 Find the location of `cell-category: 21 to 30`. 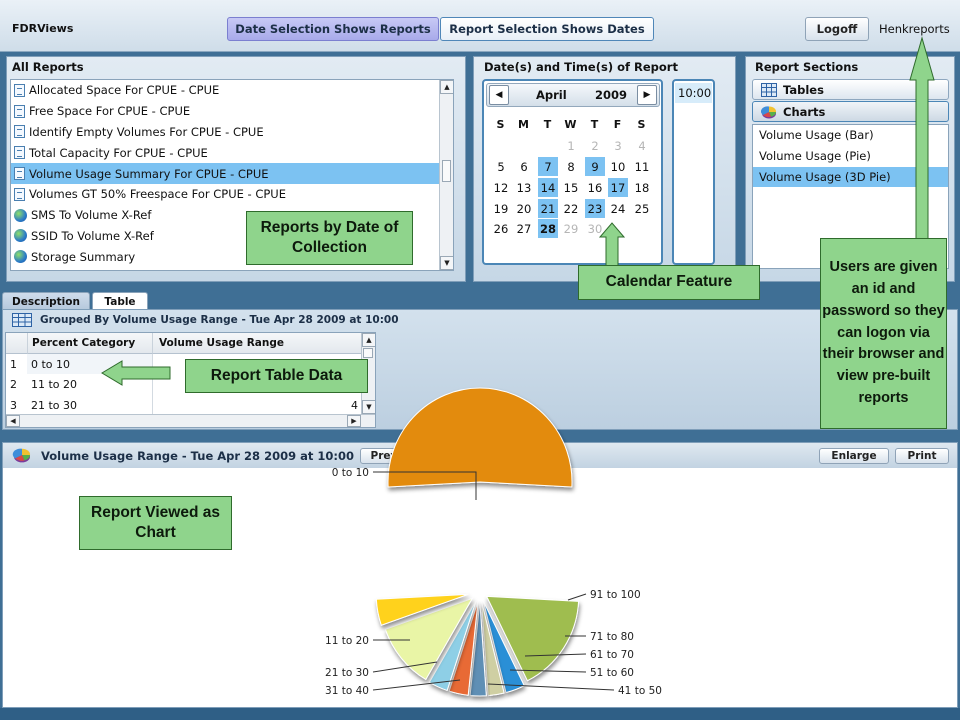

cell-category: 21 to 30 is located at coordinates (89, 405).